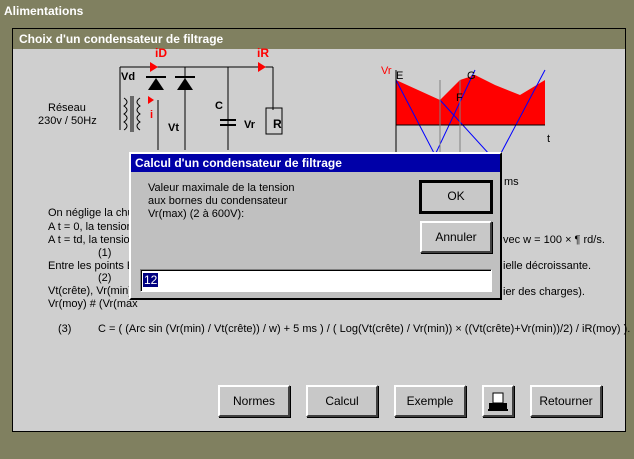  What do you see at coordinates (456, 197) in the screenshot?
I see `ok-button: OK` at bounding box center [456, 197].